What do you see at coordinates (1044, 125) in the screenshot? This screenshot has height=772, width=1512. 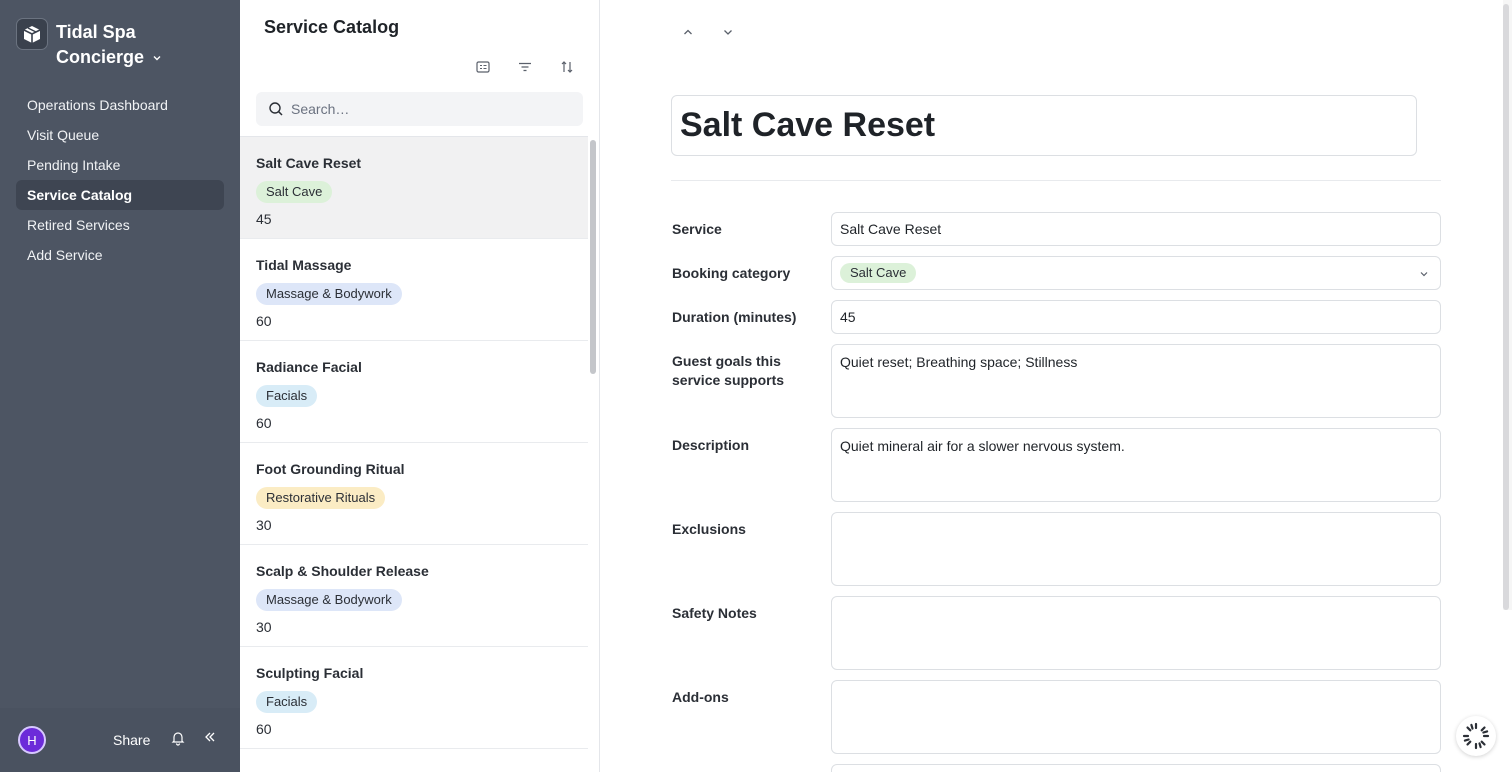 I see `record-title-field: Salt Cave Reset` at bounding box center [1044, 125].